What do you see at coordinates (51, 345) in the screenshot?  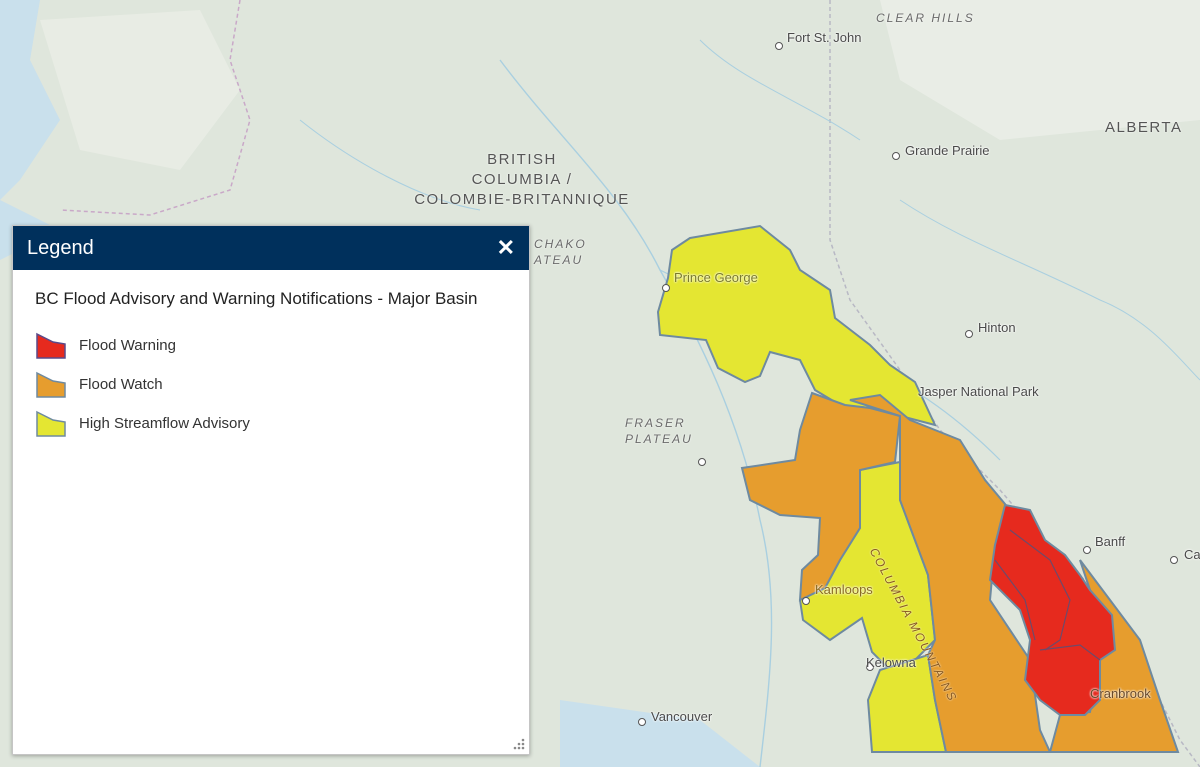 I see `flood-warning-swatch-icon` at bounding box center [51, 345].